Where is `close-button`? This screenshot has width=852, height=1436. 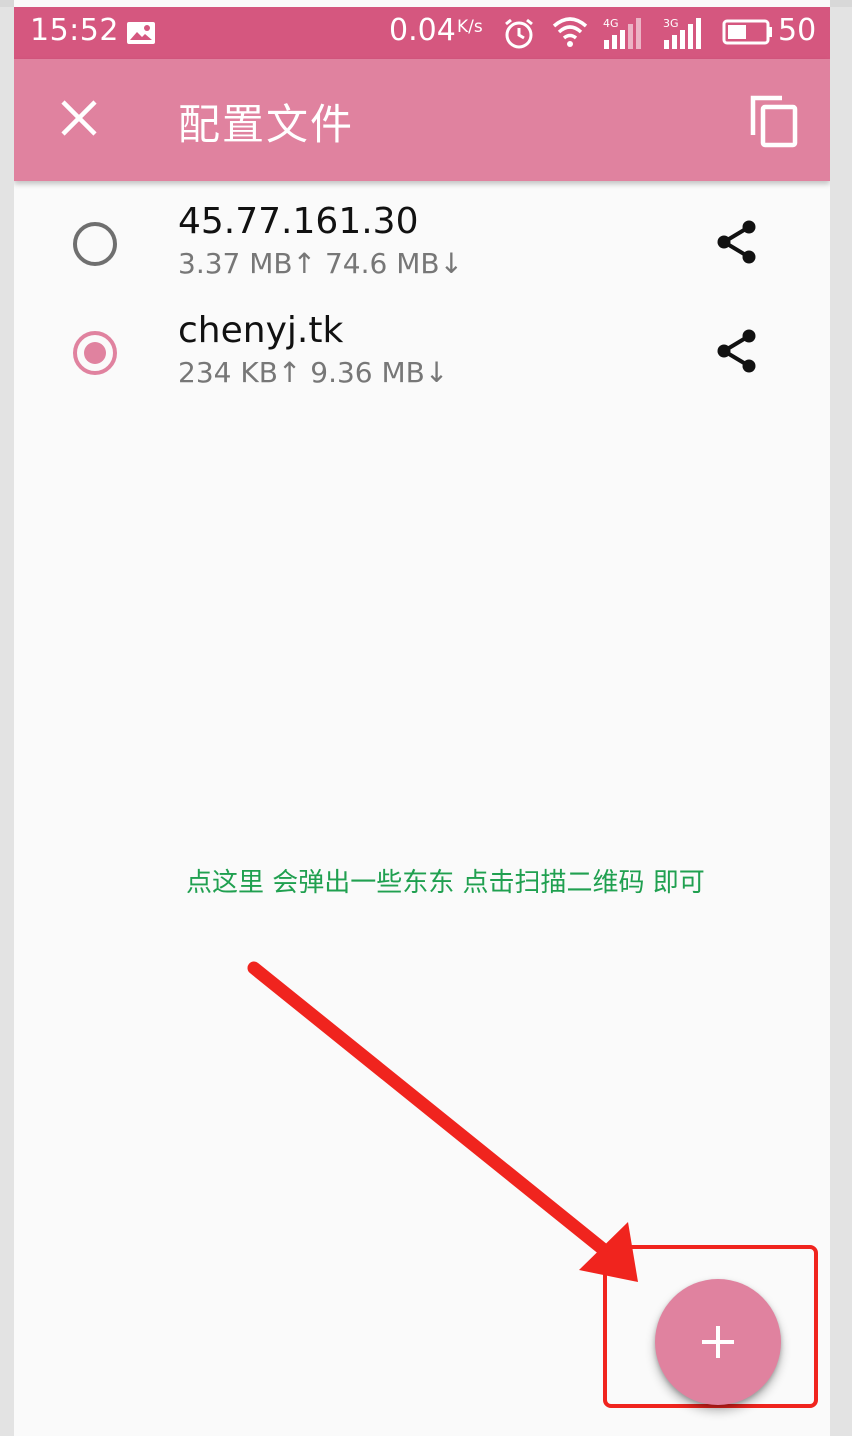 close-button is located at coordinates (79, 118).